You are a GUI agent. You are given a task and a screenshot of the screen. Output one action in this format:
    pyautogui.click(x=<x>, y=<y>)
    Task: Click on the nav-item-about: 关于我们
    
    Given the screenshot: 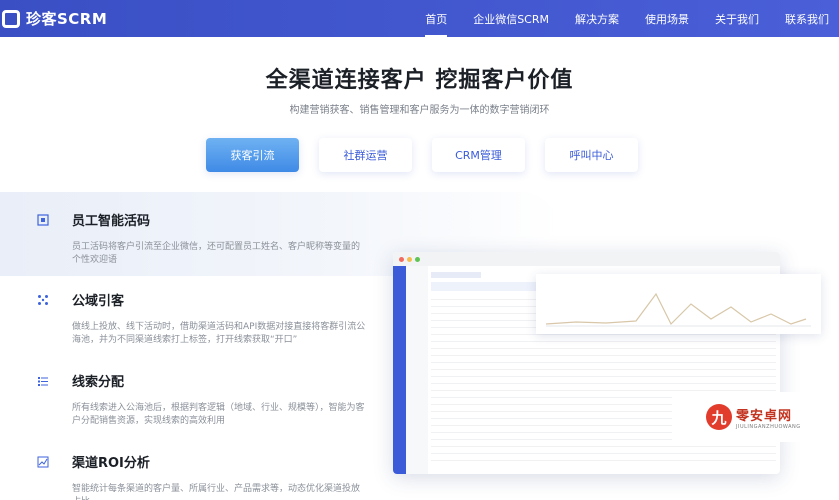 What is the action you would take?
    pyautogui.click(x=737, y=18)
    